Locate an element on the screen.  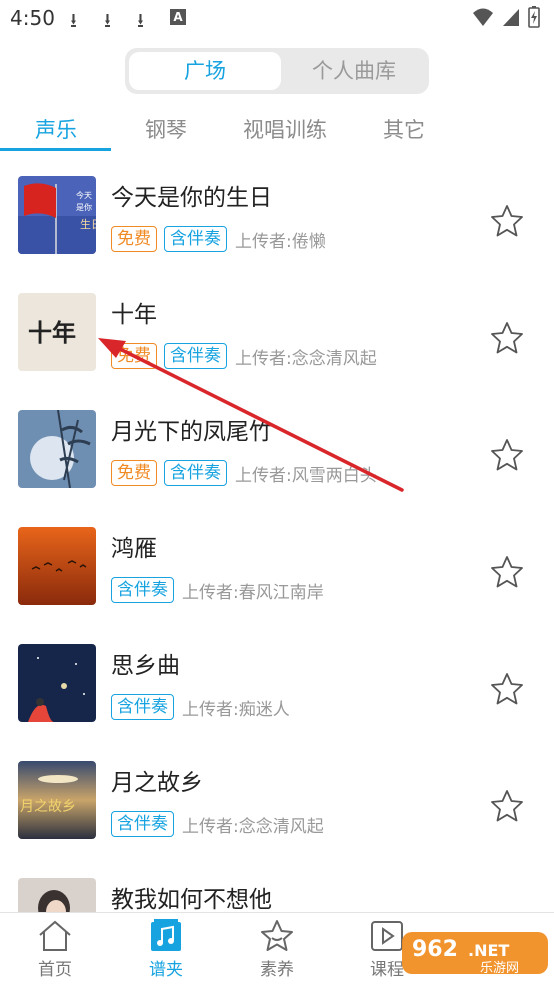
song-tags: 含伴奏 上传者:春风江南岸 is located at coordinates (217, 590).